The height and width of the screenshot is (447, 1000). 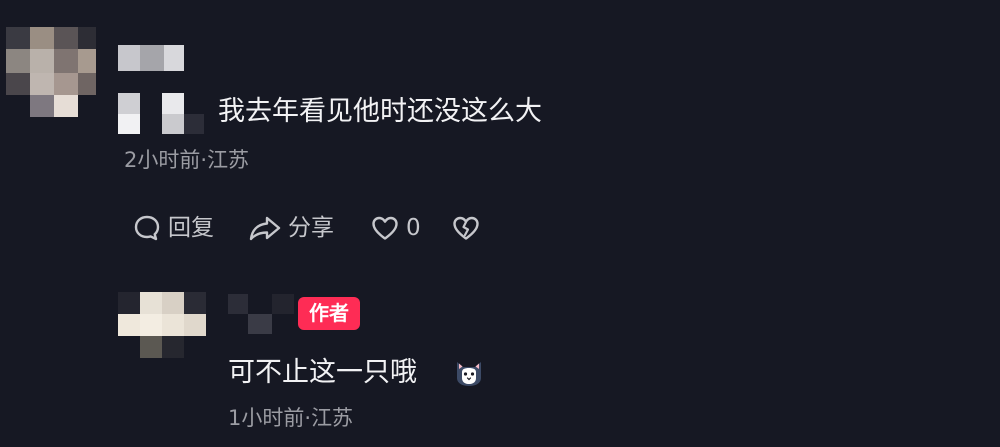 I want to click on reply-location: 江苏, so click(x=332, y=418).